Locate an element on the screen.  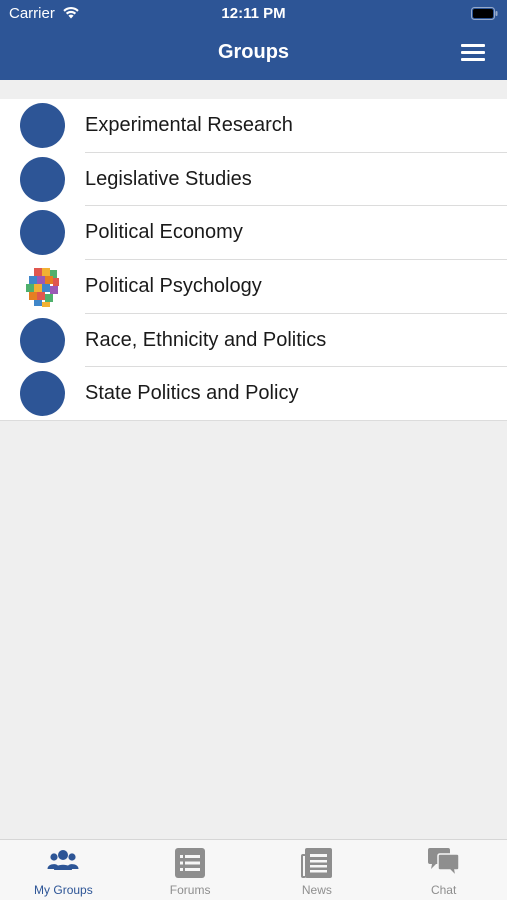
tab-chat: Chat is located at coordinates (443, 870).